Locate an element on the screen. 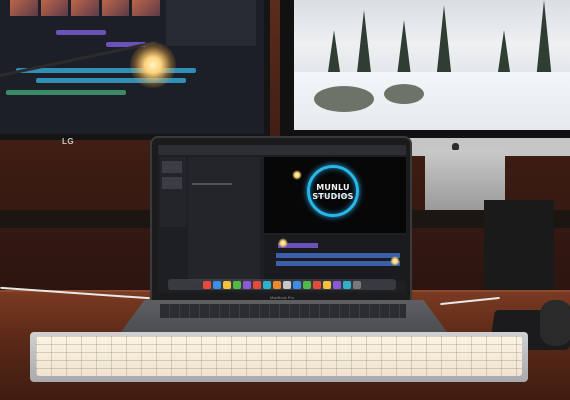  laptop-keyboard is located at coordinates (283, 311).